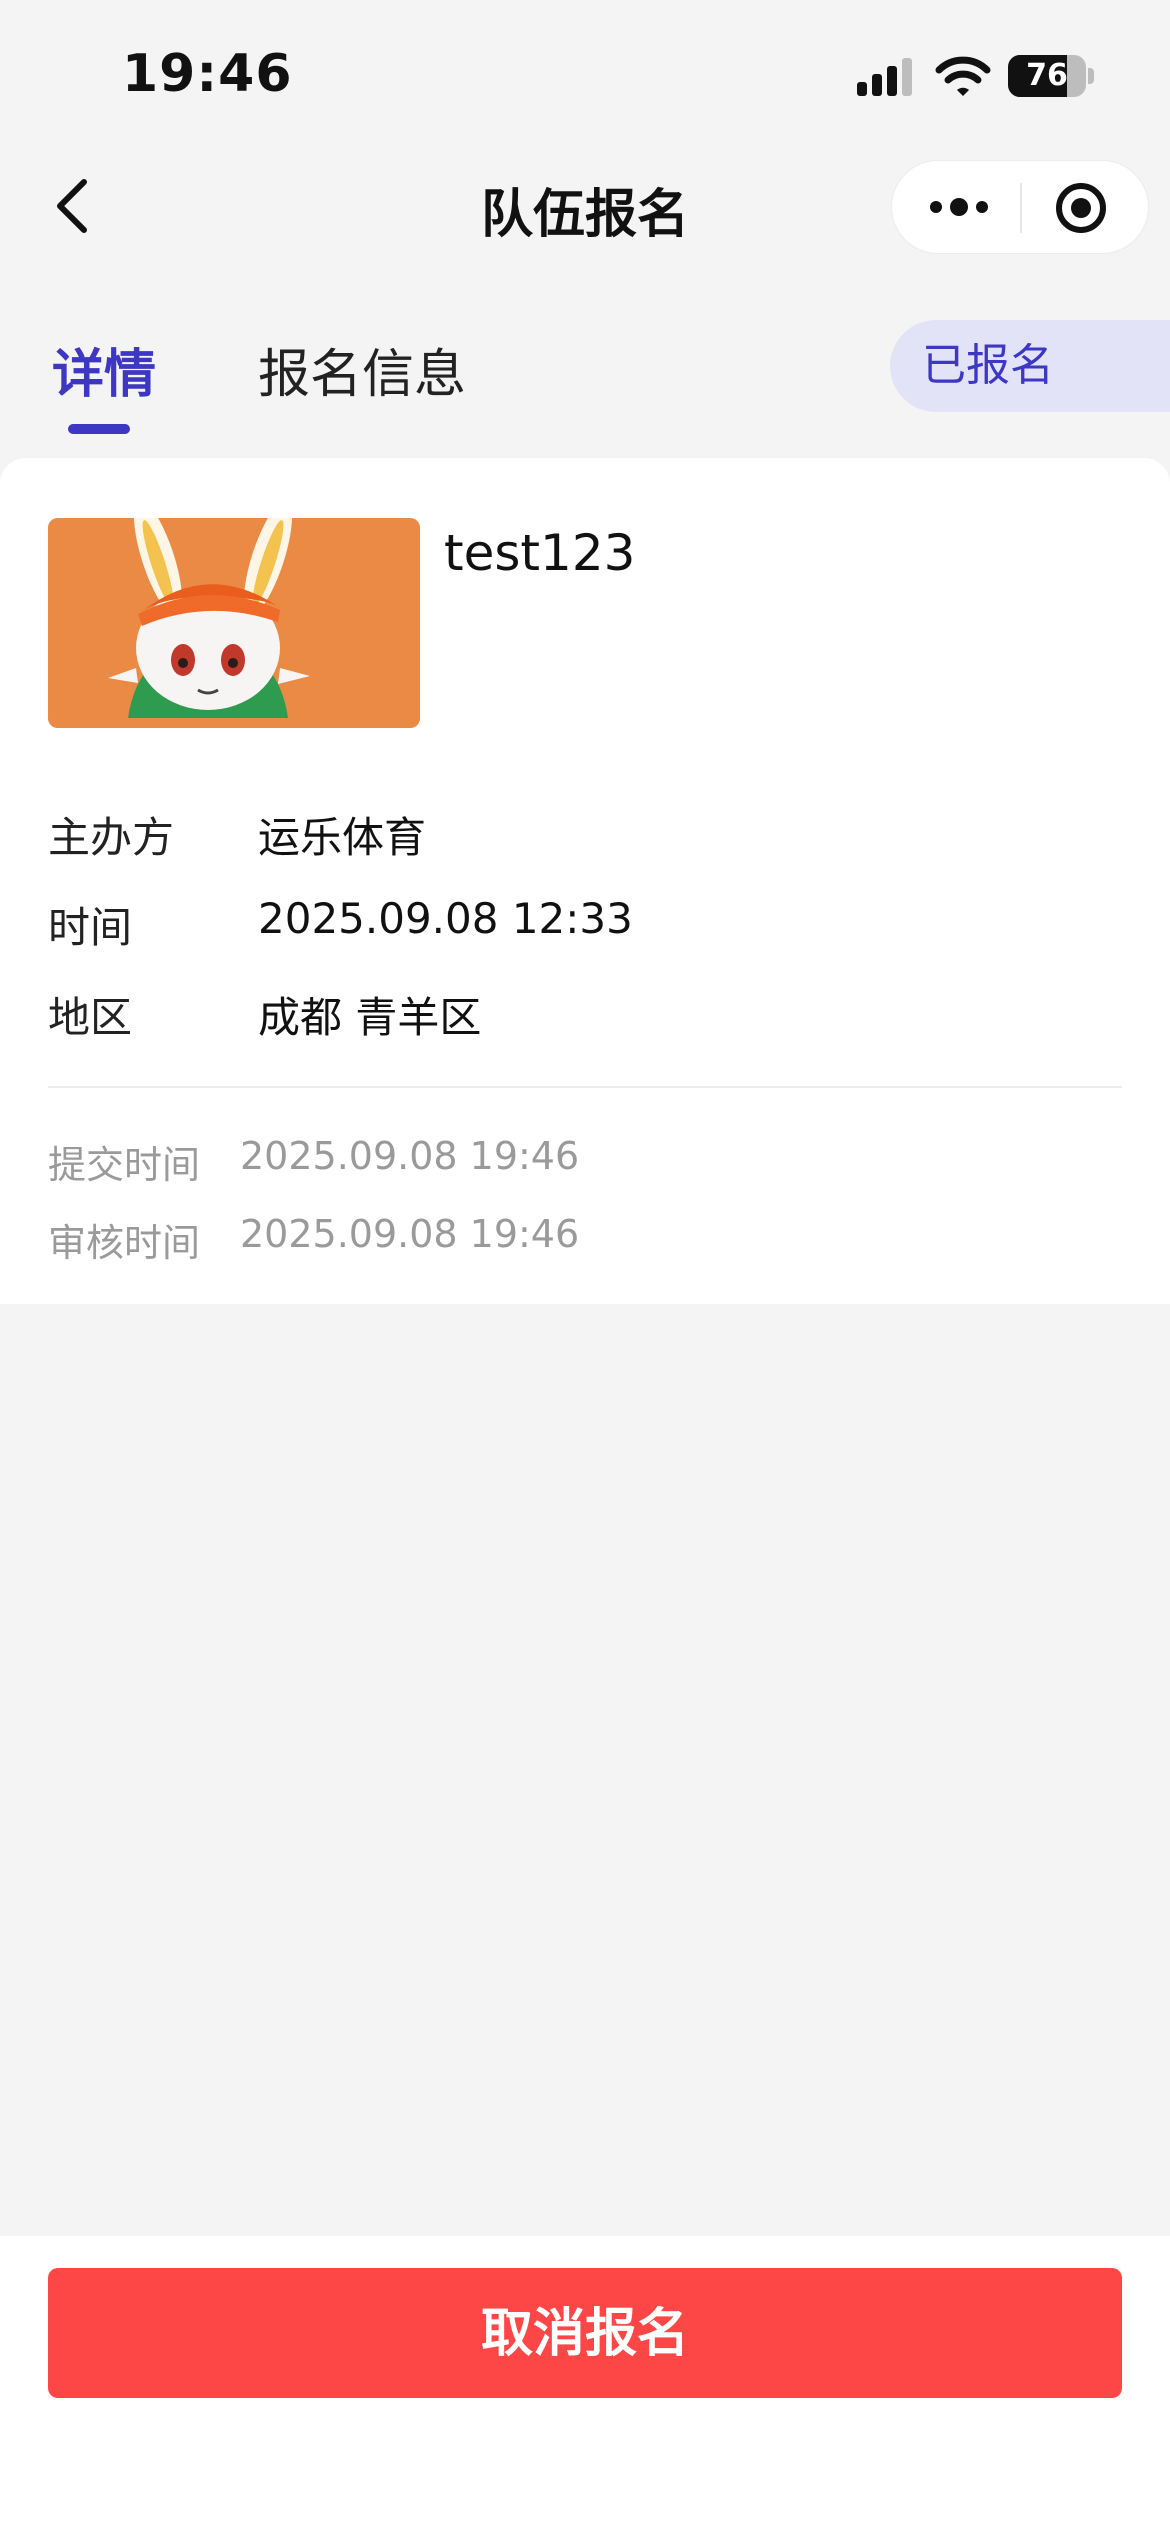 The width and height of the screenshot is (1170, 2532). What do you see at coordinates (342, 837) in the screenshot?
I see `organizer-value: 运乐体育` at bounding box center [342, 837].